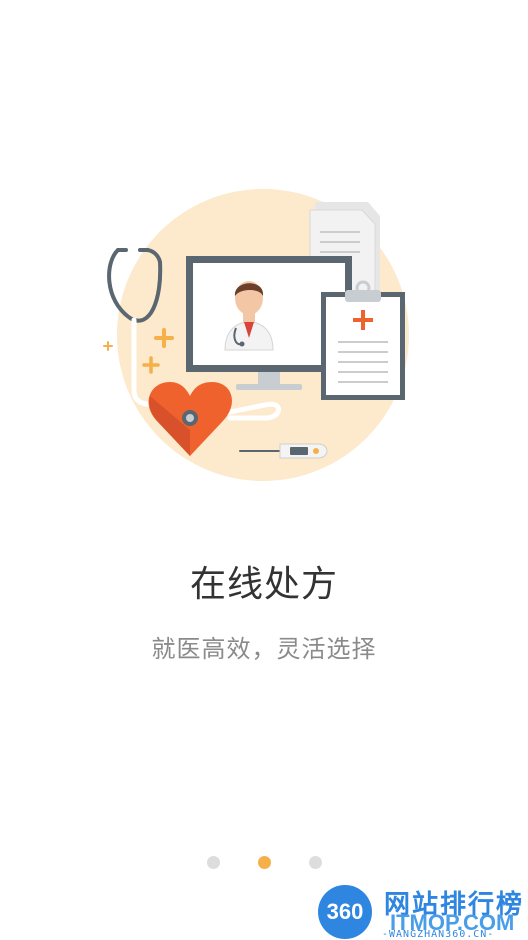 The image size is (528, 940). I want to click on watermark-subdomain: -WANGZHAN360.CN-, so click(438, 934).